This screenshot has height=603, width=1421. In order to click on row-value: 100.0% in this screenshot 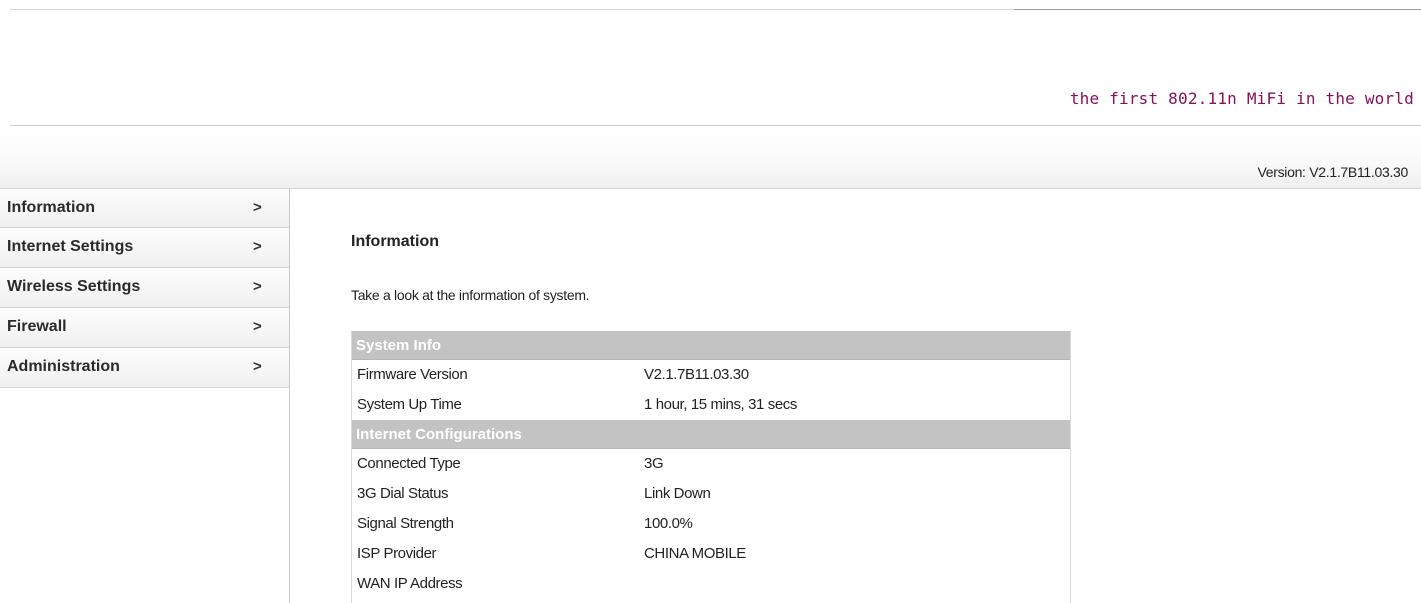, I will do `click(668, 523)`.